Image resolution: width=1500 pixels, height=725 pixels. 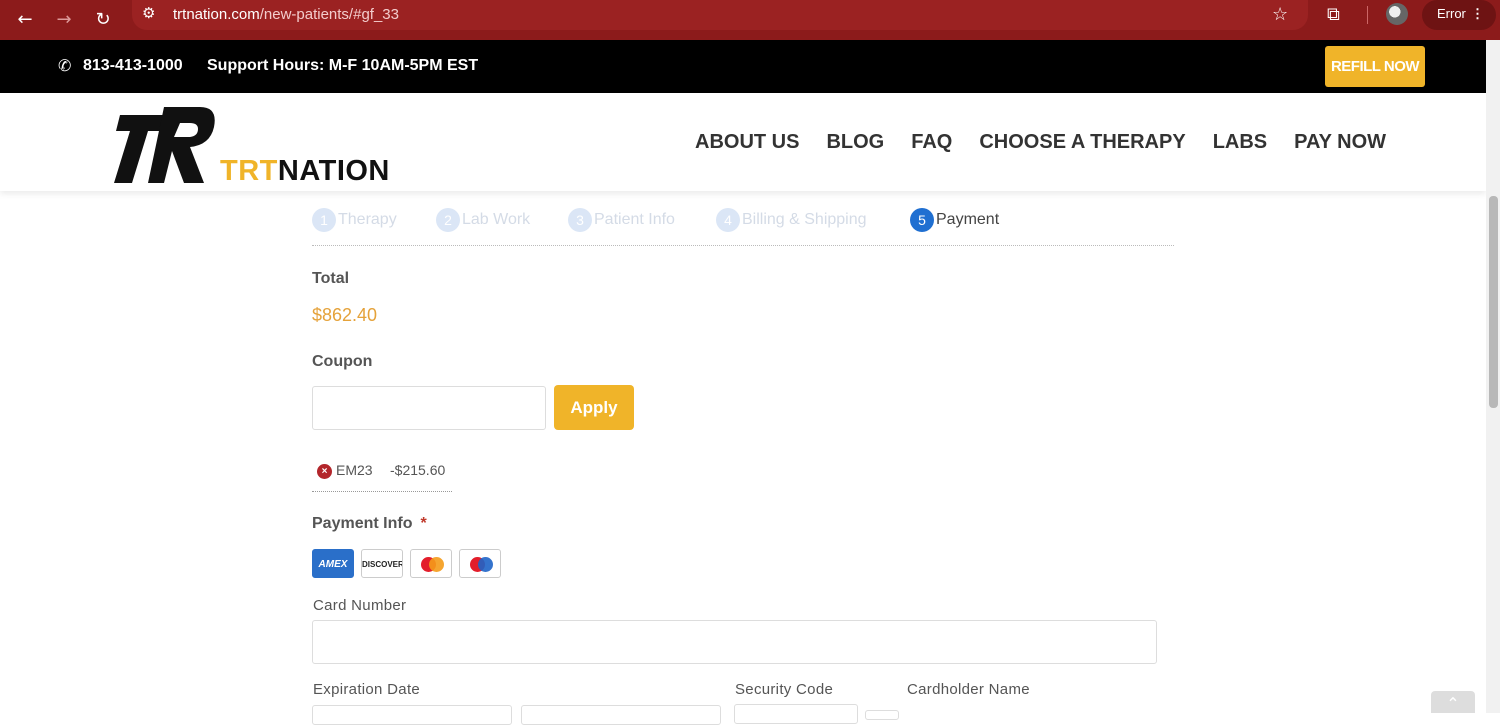 I want to click on expiration-year-select, so click(x=621, y=715).